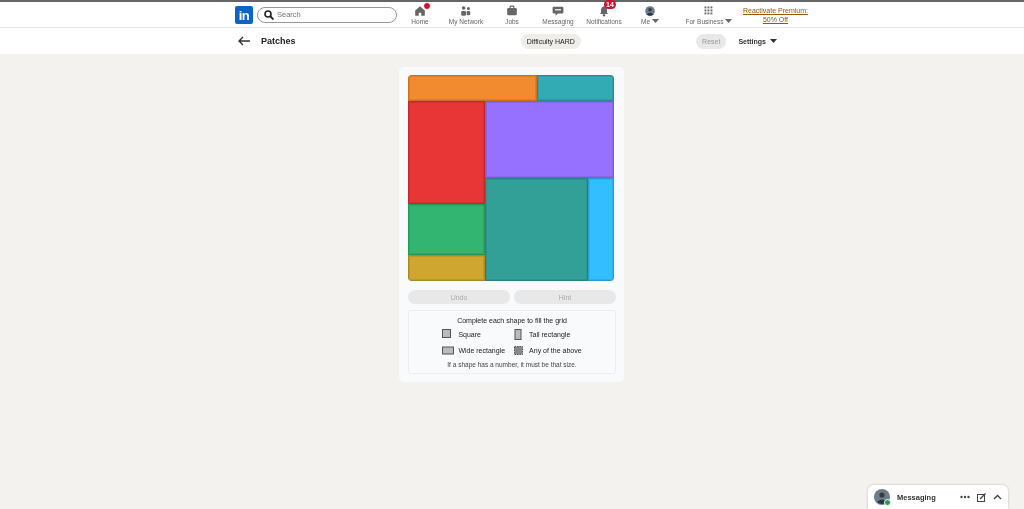  What do you see at coordinates (244, 14) in the screenshot?
I see `logo: in` at bounding box center [244, 14].